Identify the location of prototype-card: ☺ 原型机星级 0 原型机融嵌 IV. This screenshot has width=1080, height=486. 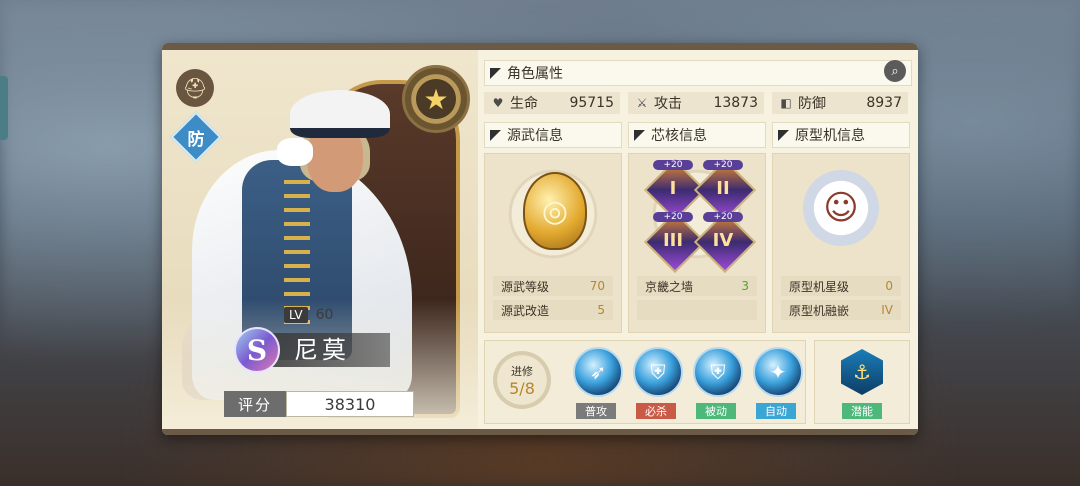
(841, 243).